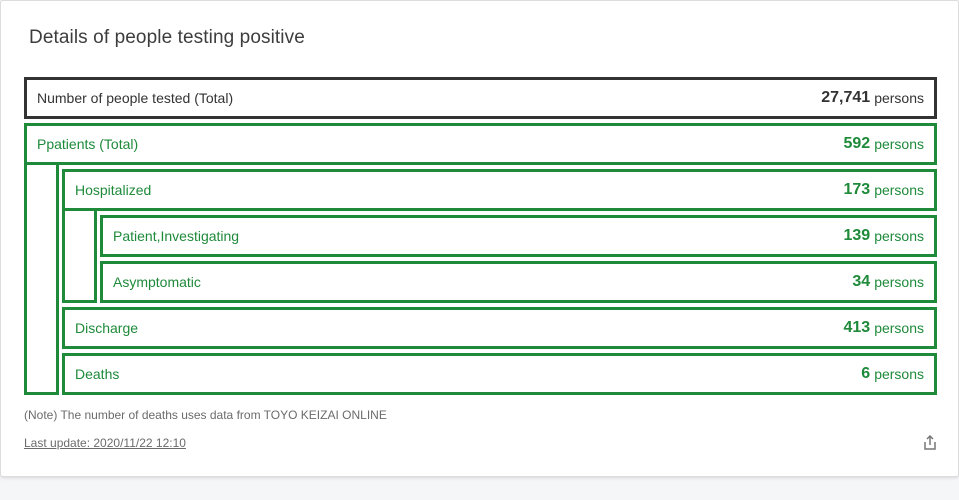 This screenshot has height=500, width=959. I want to click on row-number: 27,741, so click(846, 97).